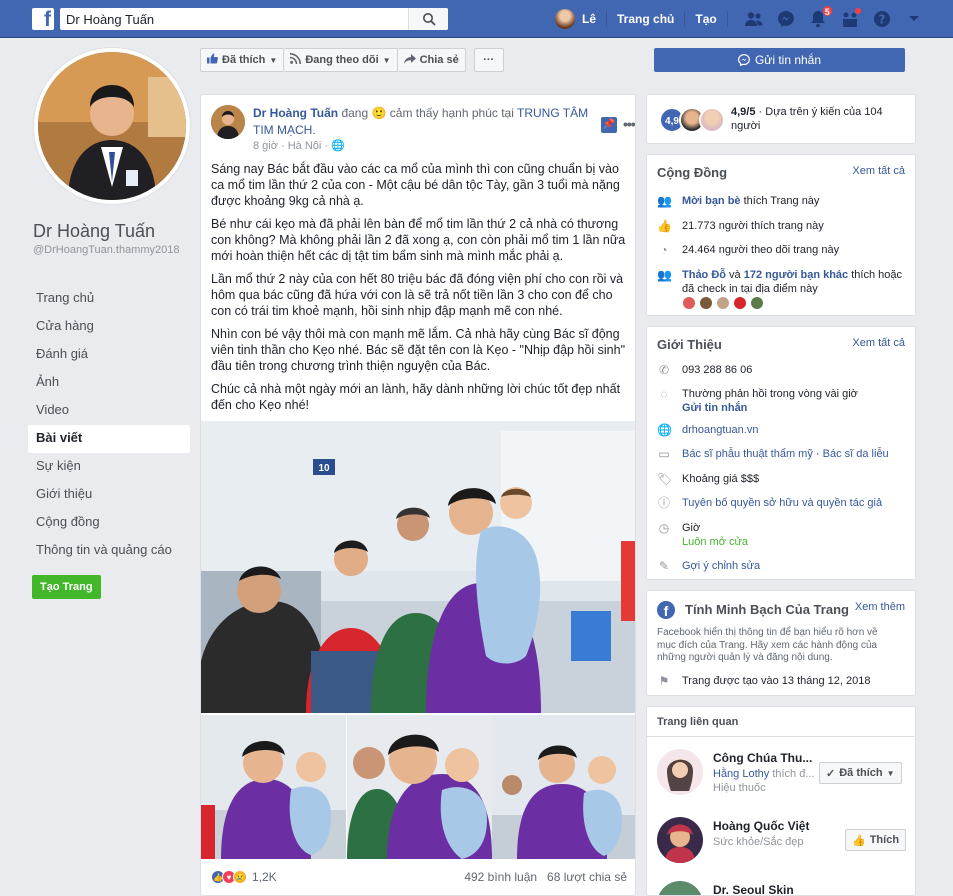 Image resolution: width=953 pixels, height=896 pixels. What do you see at coordinates (878, 343) in the screenshot?
I see `about-see-all-link: Xem tất cả` at bounding box center [878, 343].